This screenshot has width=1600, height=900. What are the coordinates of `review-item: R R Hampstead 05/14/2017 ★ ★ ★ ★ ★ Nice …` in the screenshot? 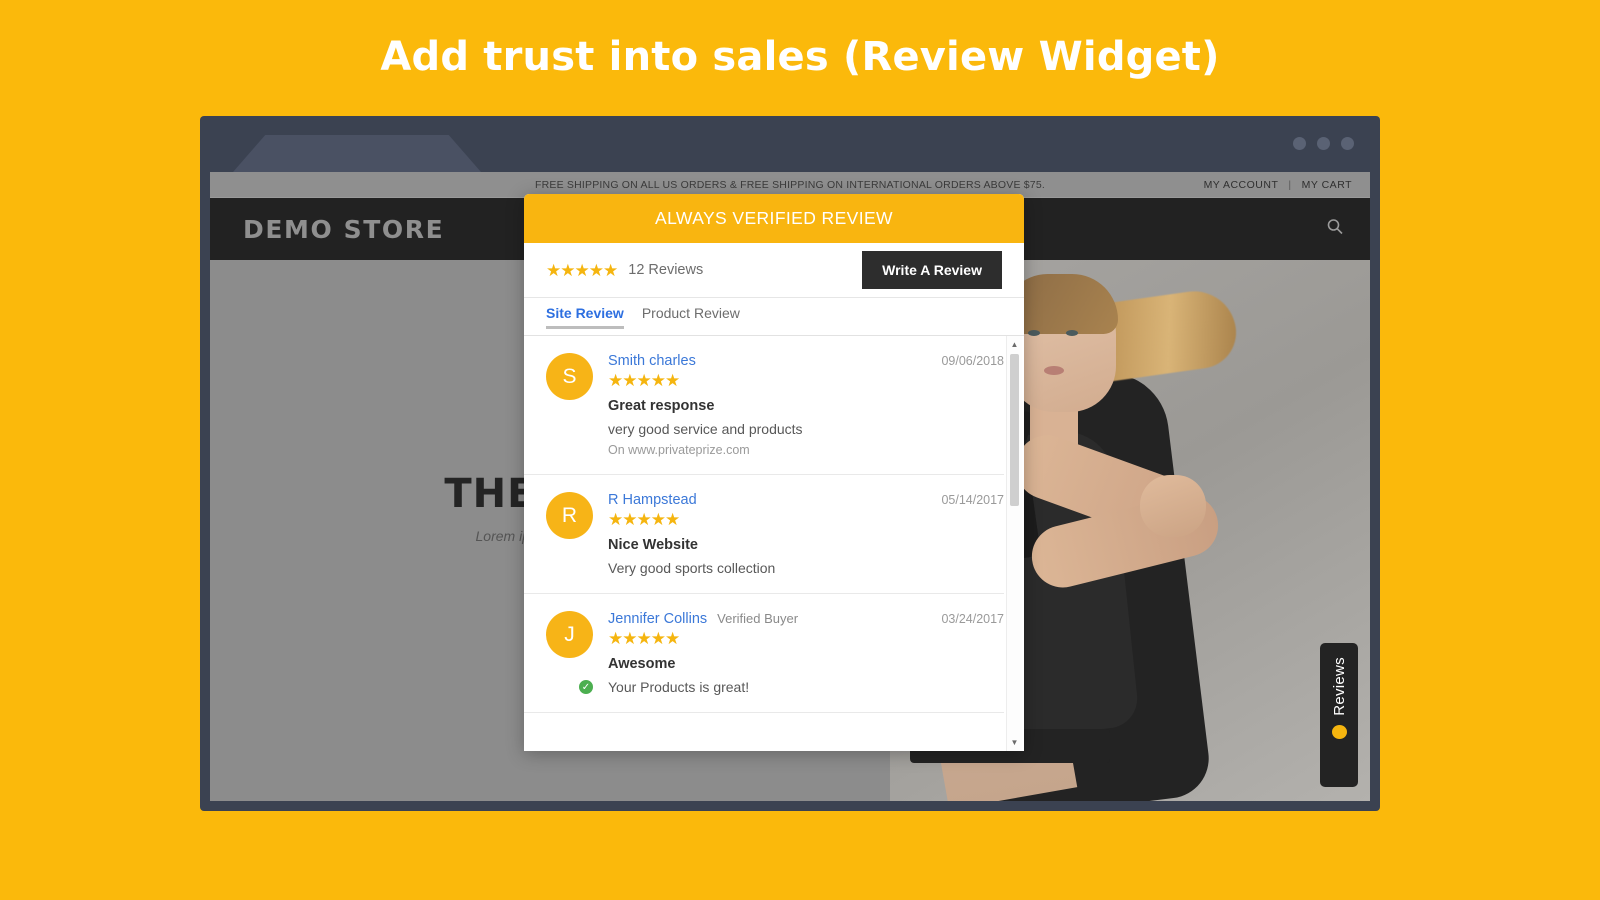 It's located at (764, 534).